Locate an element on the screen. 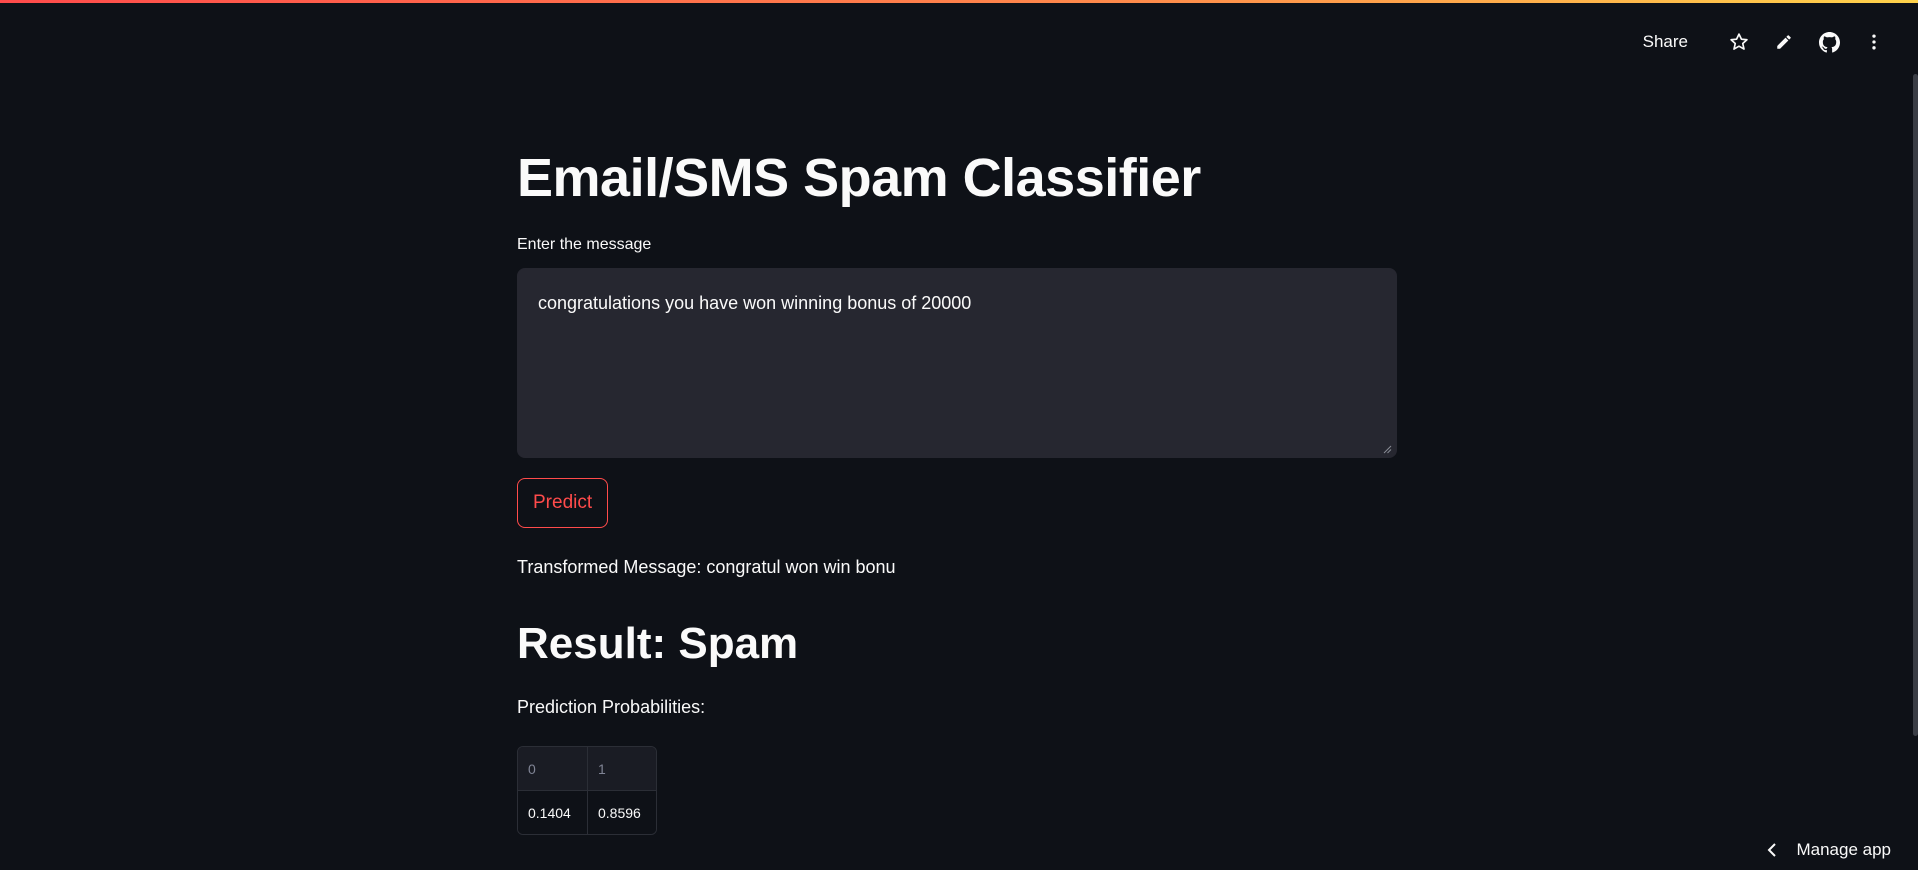  table-header-row: 0 1 is located at coordinates (587, 768).